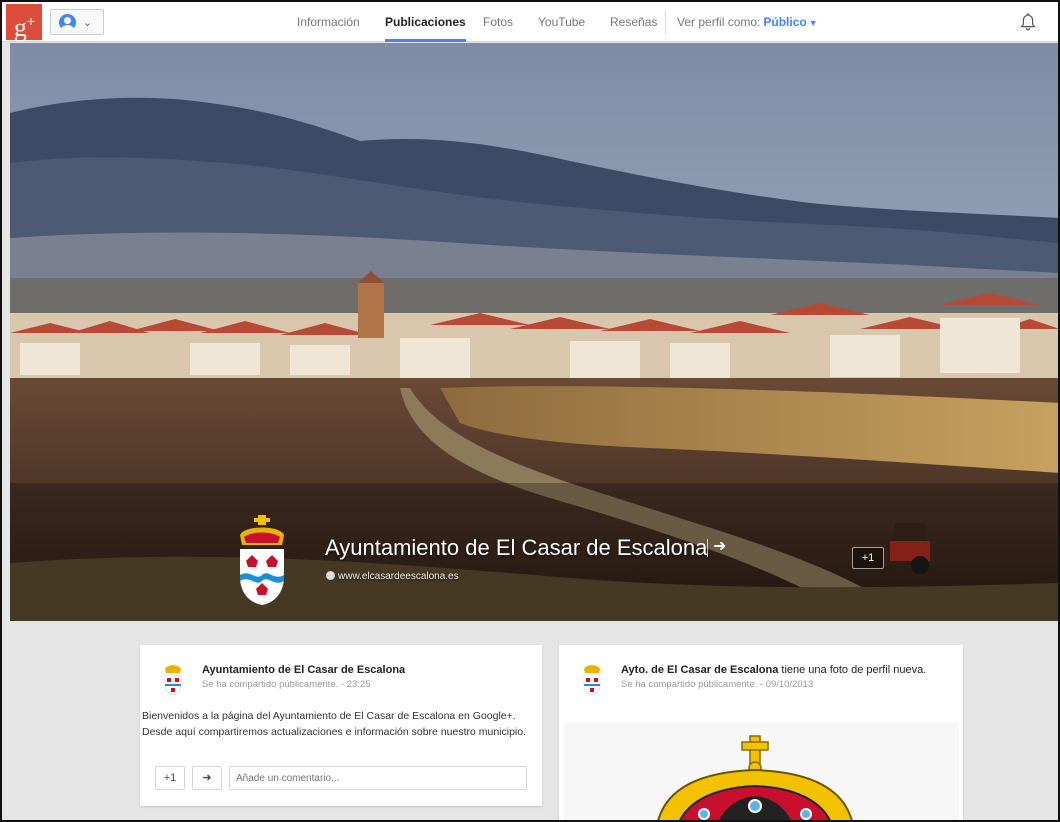 Image resolution: width=1060 pixels, height=822 pixels. What do you see at coordinates (784, 22) in the screenshot?
I see `view-as-value: Público` at bounding box center [784, 22].